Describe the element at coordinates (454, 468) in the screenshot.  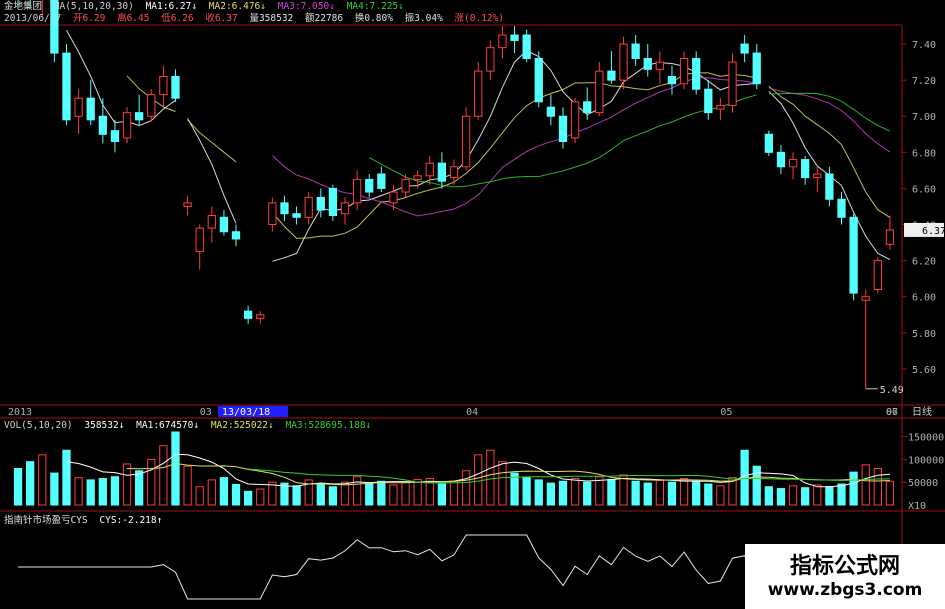
I see `volume-panel` at that location.